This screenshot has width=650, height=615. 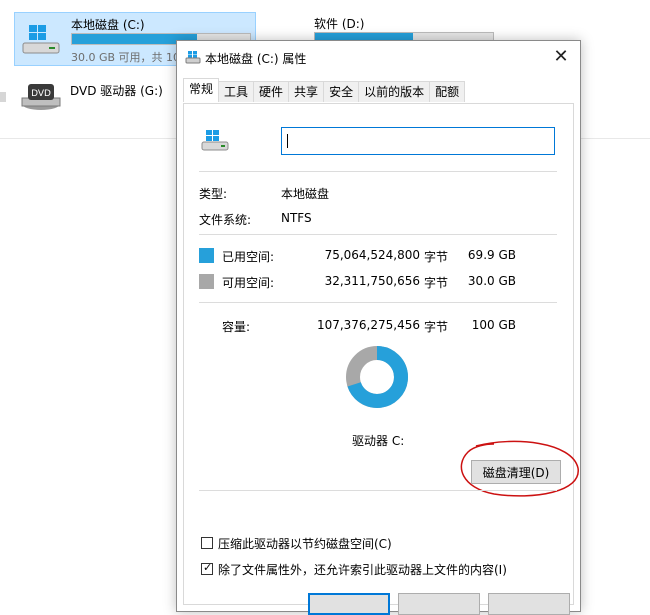 What do you see at coordinates (436, 283) in the screenshot?
I see `free-space-unit: 字节` at bounding box center [436, 283].